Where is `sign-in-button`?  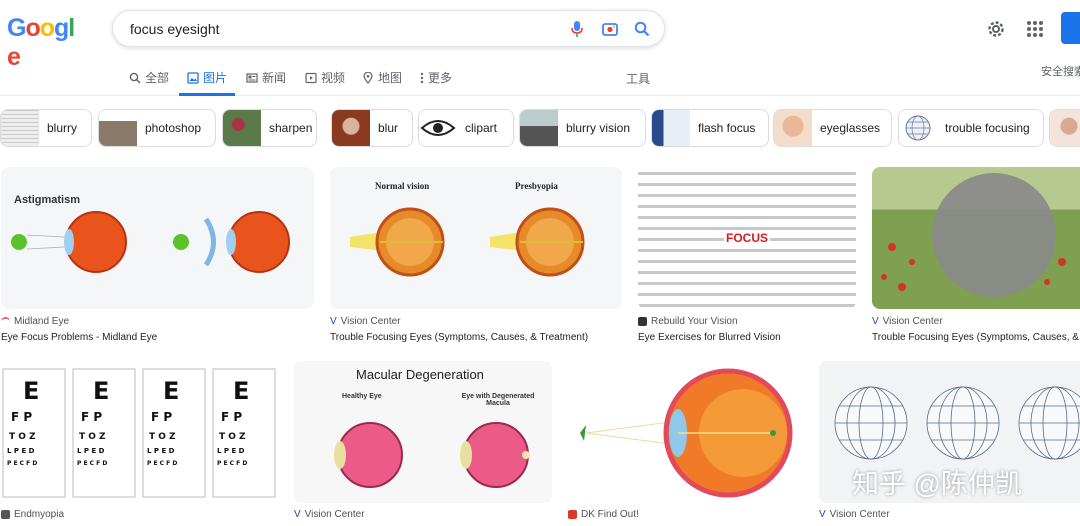
sign-in-button is located at coordinates (1070, 28).